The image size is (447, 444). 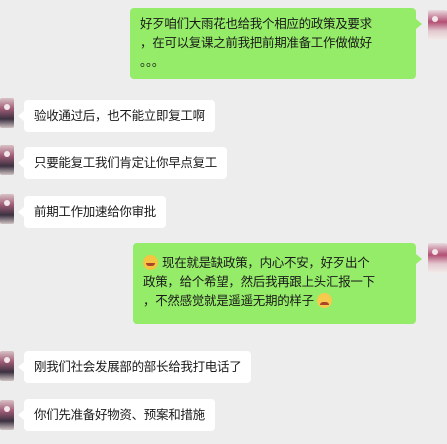 What do you see at coordinates (119, 115) in the screenshot?
I see `message-text: 验收通过后，也不能立即复工啊` at bounding box center [119, 115].